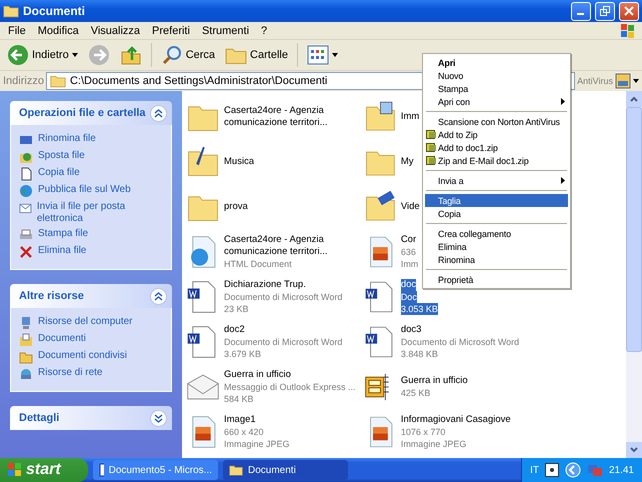 The height and width of the screenshot is (482, 642). What do you see at coordinates (629, 11) in the screenshot?
I see `close-button` at bounding box center [629, 11].